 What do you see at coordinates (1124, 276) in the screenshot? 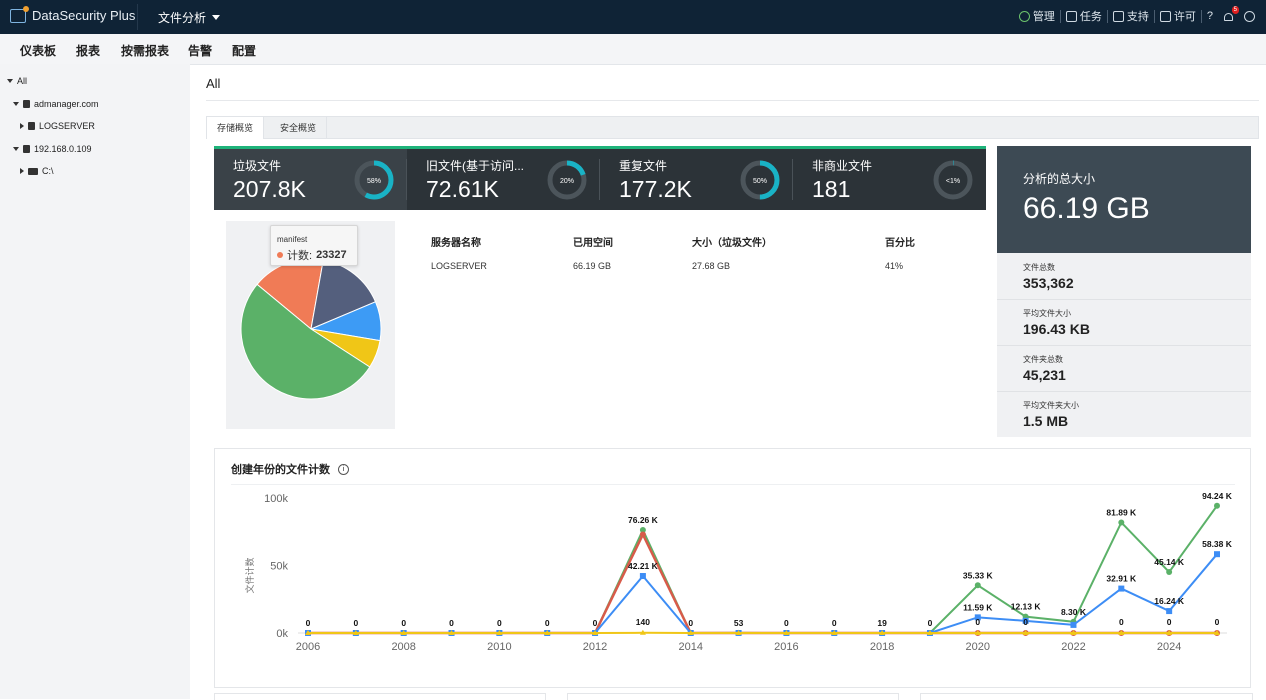
I see `stat-total-files: 文件总数 353,362` at bounding box center [1124, 276].